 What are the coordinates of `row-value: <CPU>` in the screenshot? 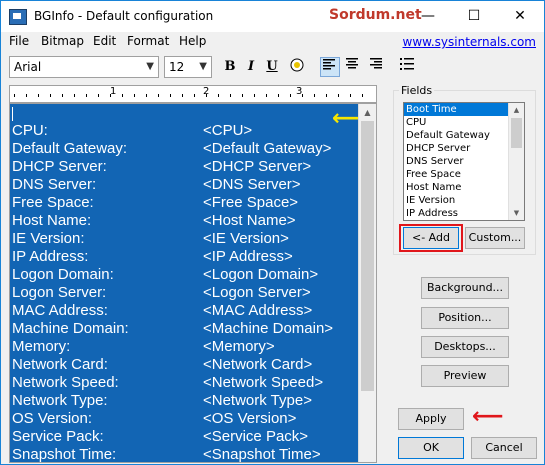 It's located at (228, 130).